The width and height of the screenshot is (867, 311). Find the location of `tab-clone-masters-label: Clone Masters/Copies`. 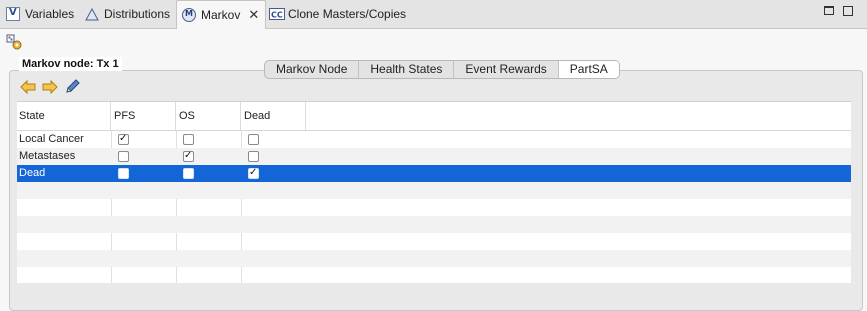

tab-clone-masters-label: Clone Masters/Copies is located at coordinates (347, 14).